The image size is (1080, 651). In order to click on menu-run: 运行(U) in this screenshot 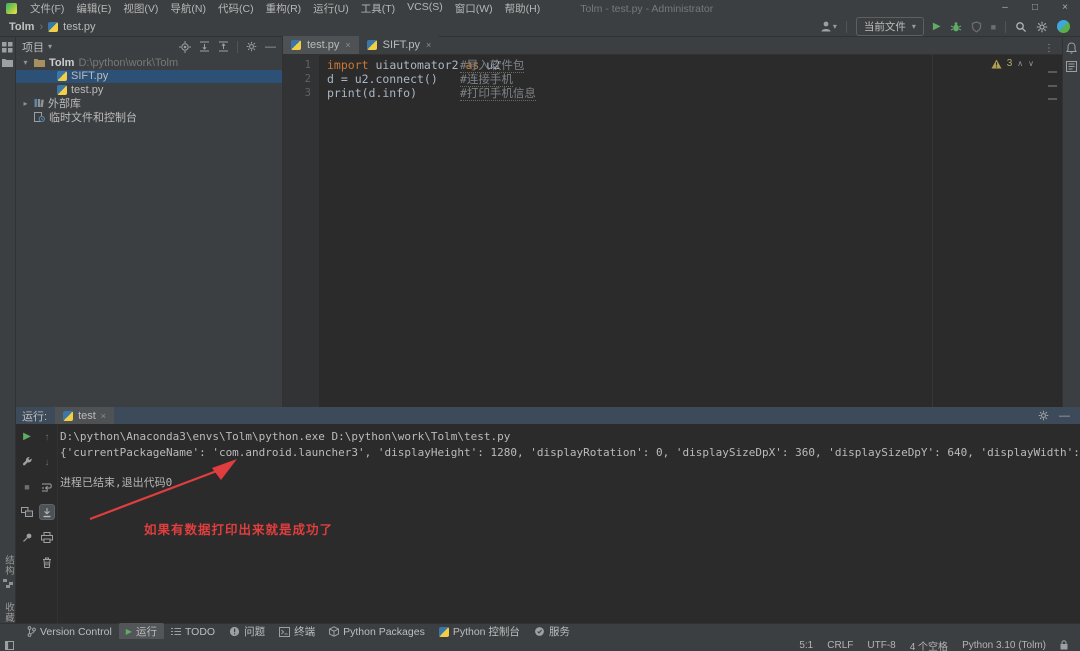, I will do `click(331, 8)`.